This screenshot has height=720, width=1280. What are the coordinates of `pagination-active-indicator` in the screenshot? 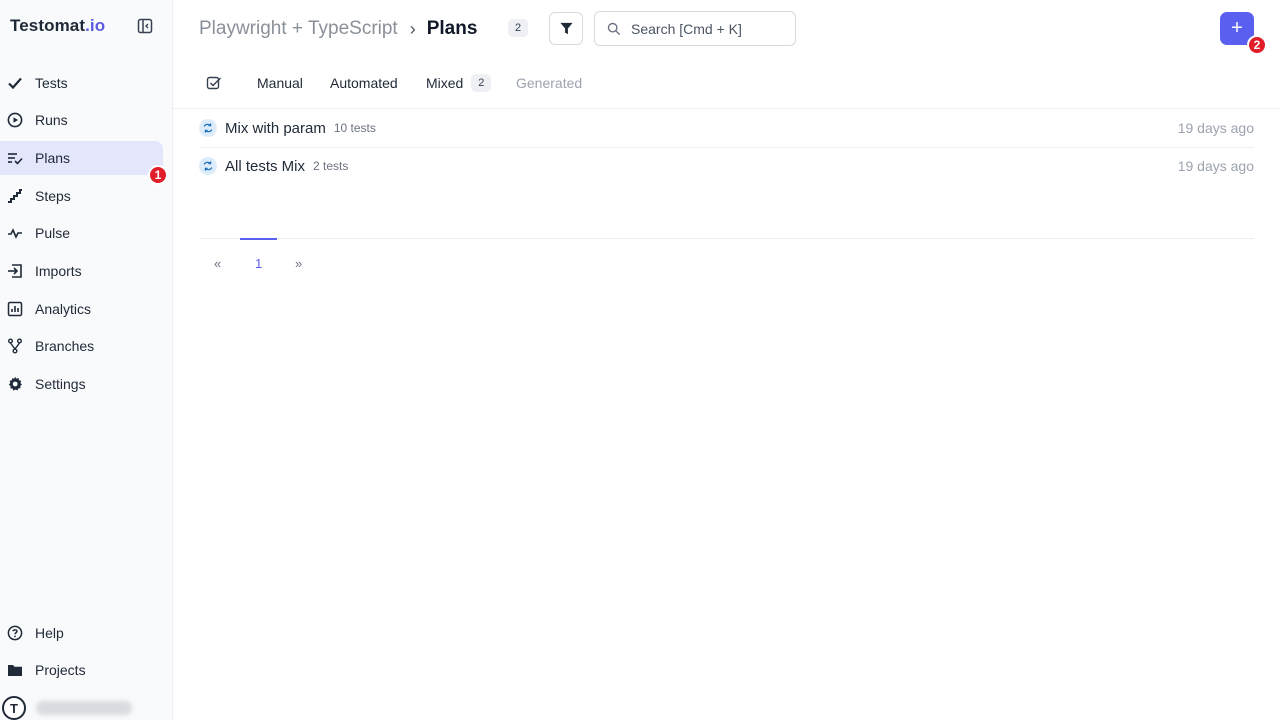 It's located at (258, 239).